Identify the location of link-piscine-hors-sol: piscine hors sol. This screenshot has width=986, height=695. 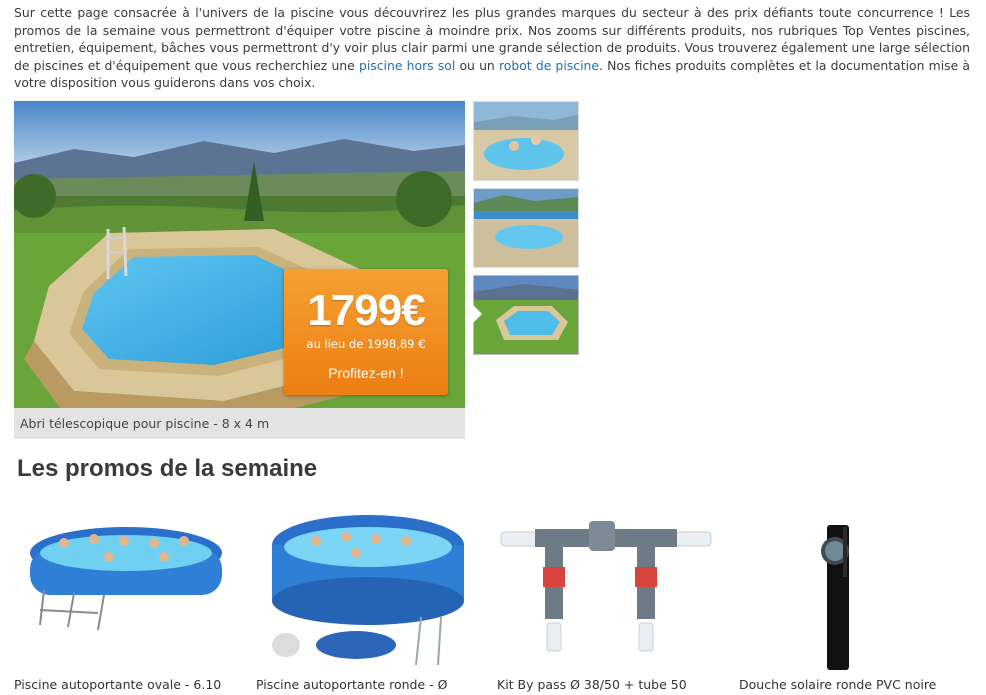
(407, 65).